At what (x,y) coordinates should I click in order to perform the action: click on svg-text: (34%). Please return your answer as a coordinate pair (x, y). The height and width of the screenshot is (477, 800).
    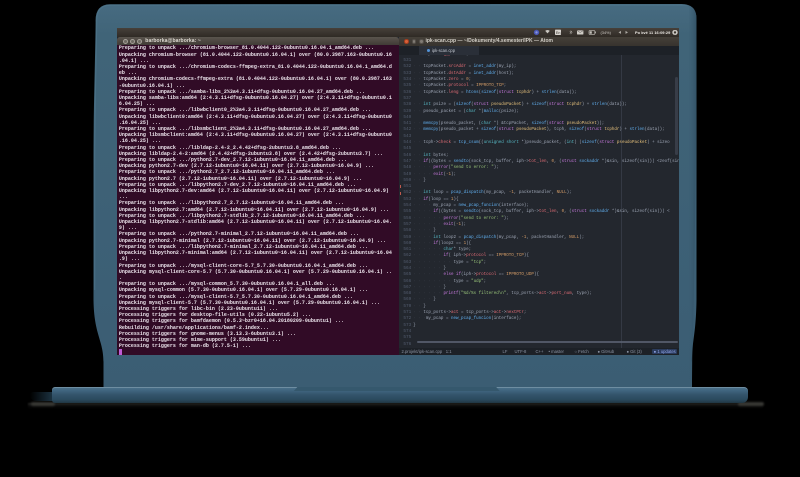
    Looking at the image, I should click on (605, 31).